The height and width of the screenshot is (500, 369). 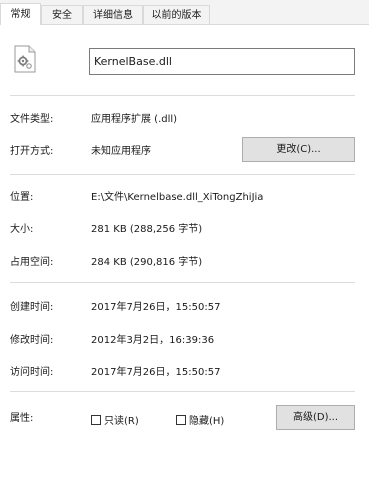 I want to click on tab-bar: 常规 安全 详细信息 以前的版本, so click(x=184, y=12).